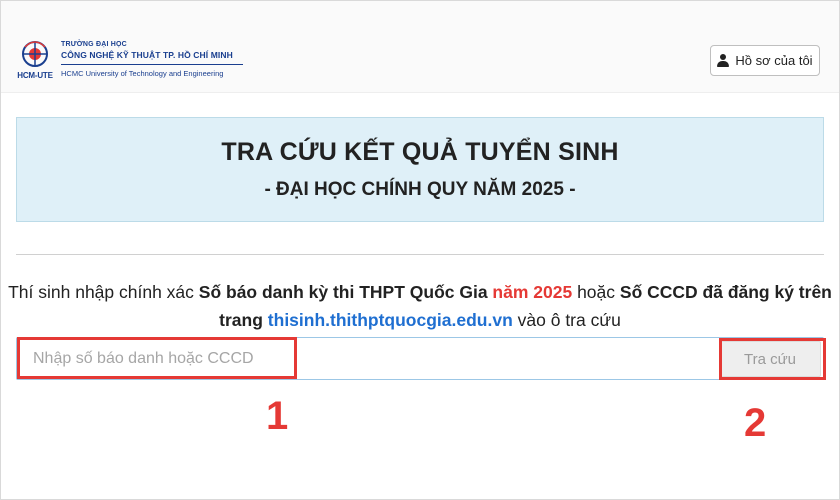 This screenshot has width=840, height=500. What do you see at coordinates (420, 254) in the screenshot?
I see `section-divider` at bounding box center [420, 254].